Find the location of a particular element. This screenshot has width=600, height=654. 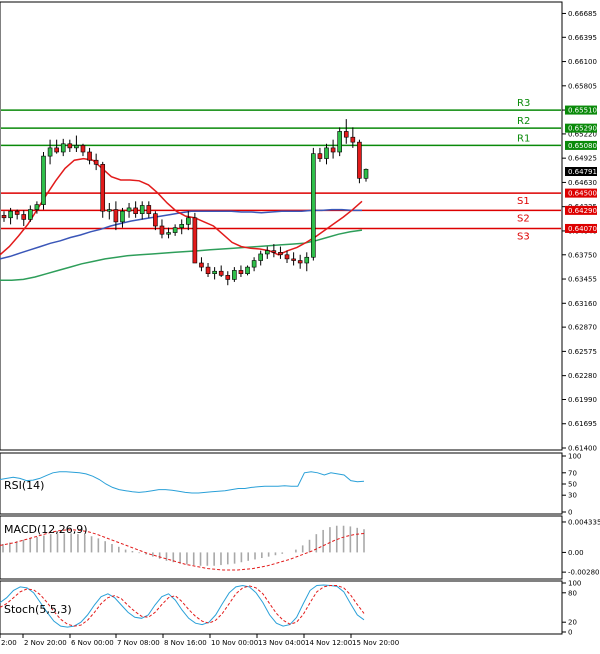

level-name-r1: R1 is located at coordinates (523, 138).